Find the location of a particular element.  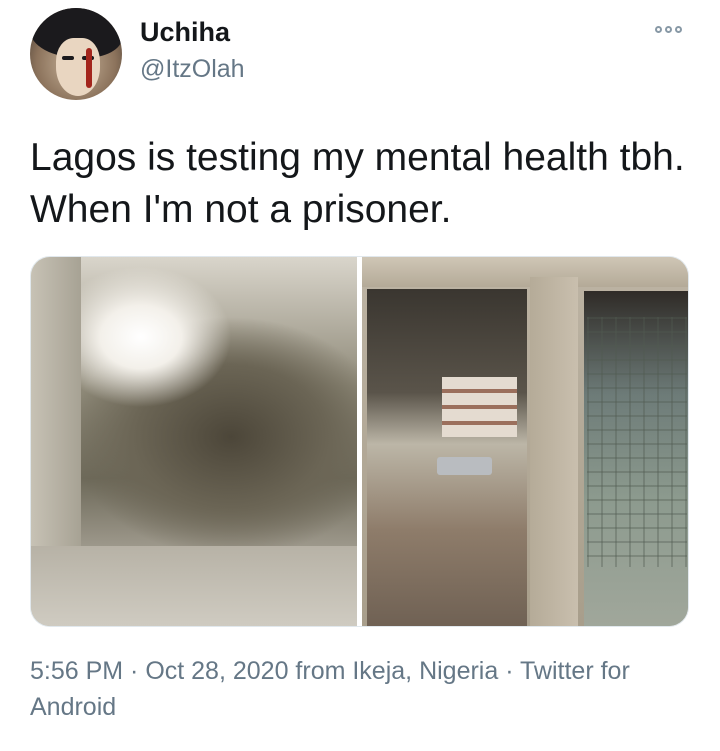

avatar-mark is located at coordinates (89, 68).